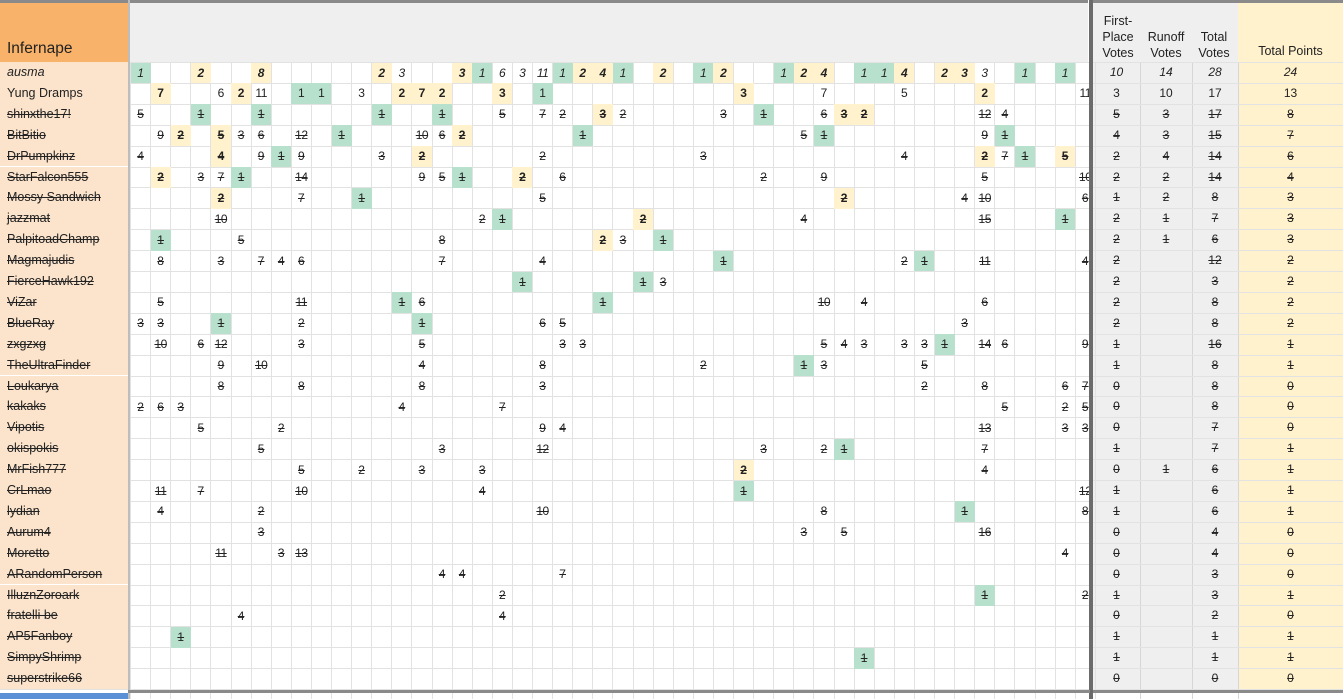 The image size is (1343, 699). Describe the element at coordinates (64, 302) in the screenshot. I see `voter-name: ViZar` at that location.